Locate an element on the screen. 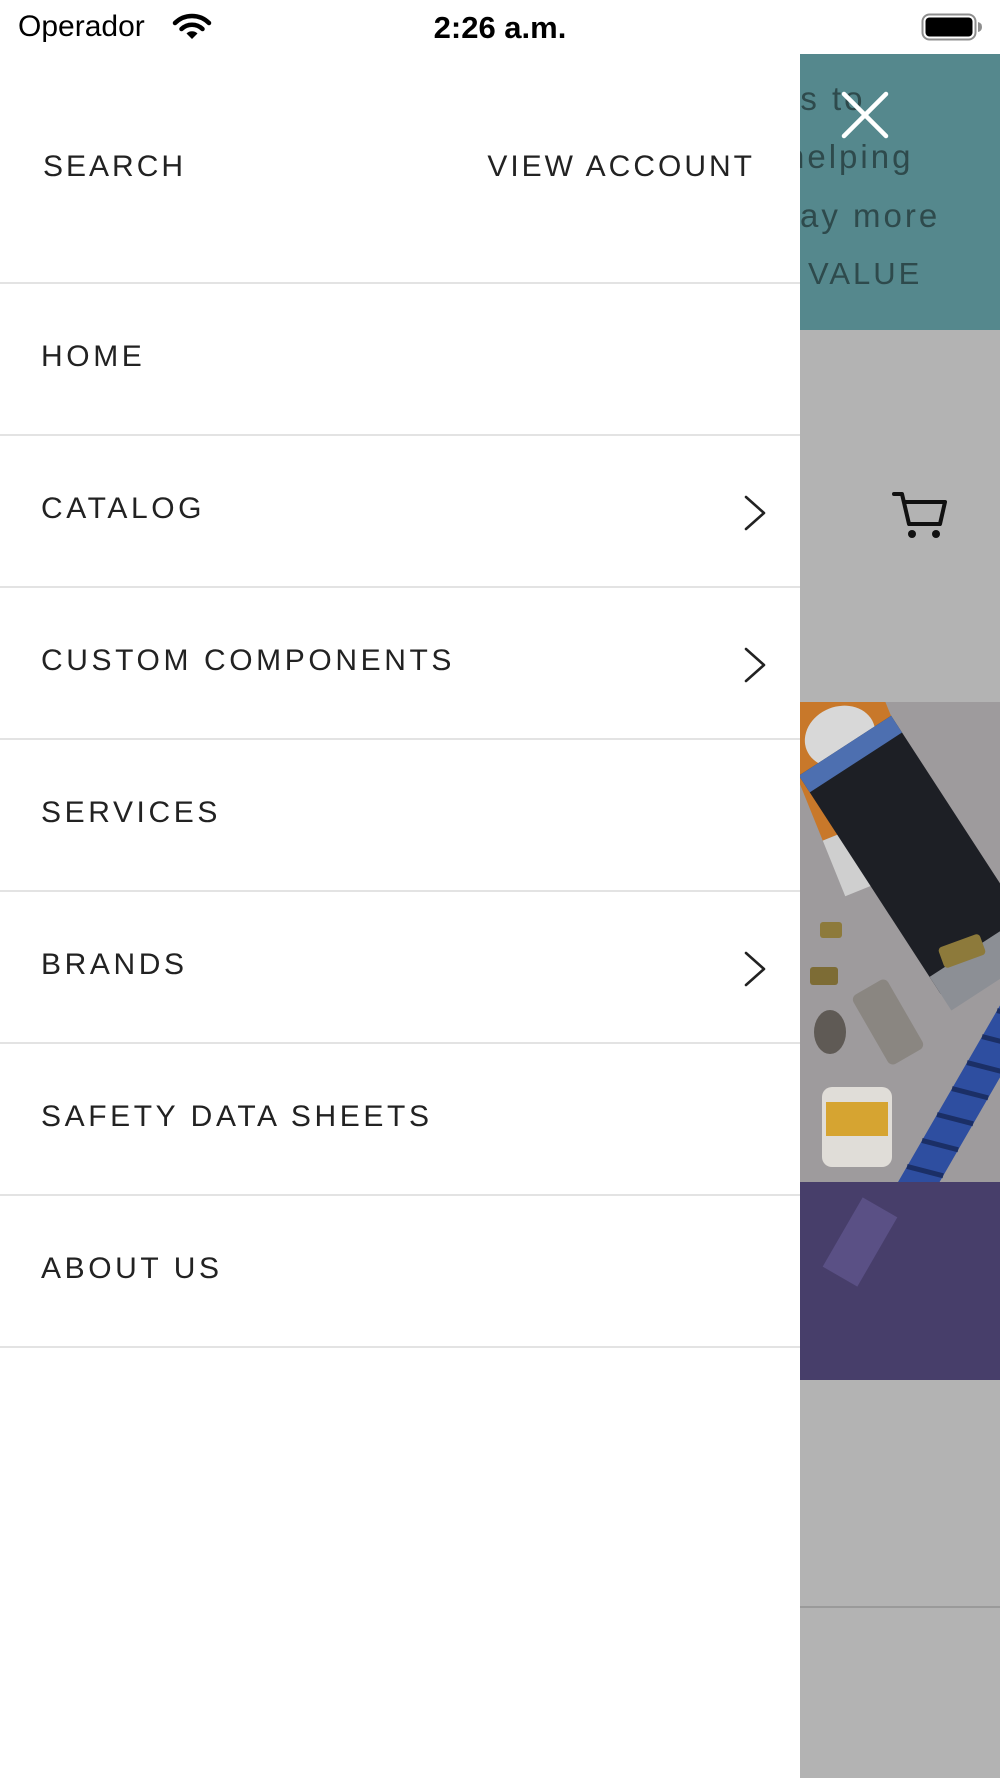 Image resolution: width=1000 pixels, height=1778 pixels. clock-time: 2:26 a.m. is located at coordinates (500, 27).